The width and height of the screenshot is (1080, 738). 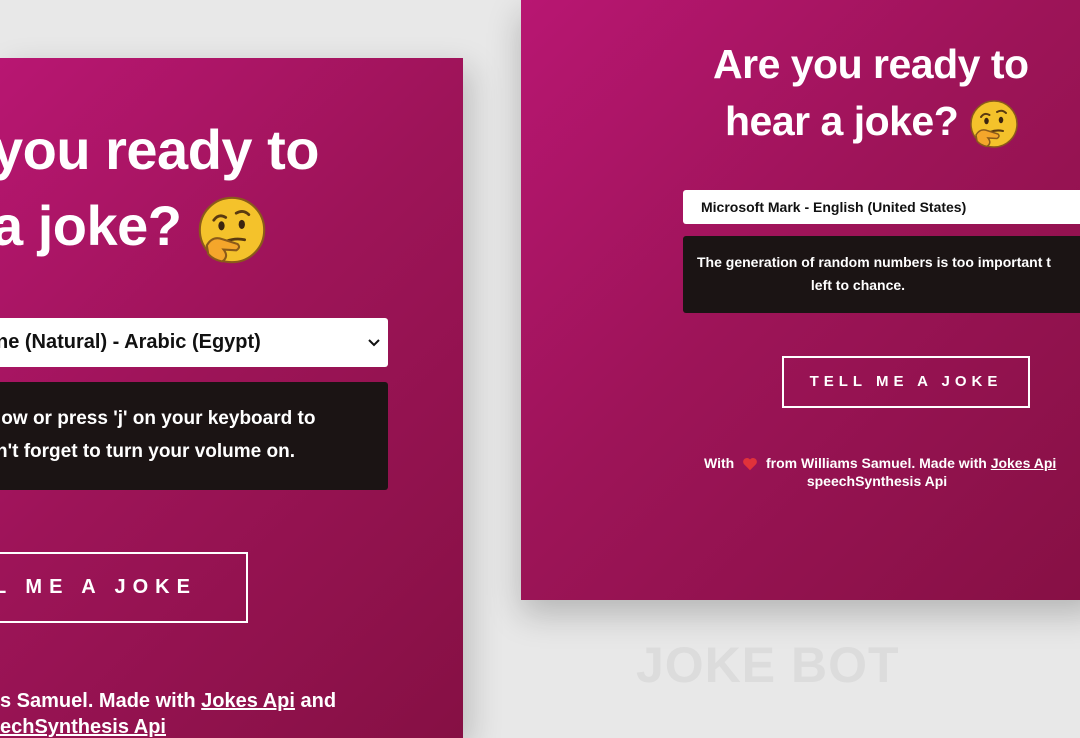 I want to click on voice-select-value: Microsoft Mark - English (United States), so click(x=834, y=207).